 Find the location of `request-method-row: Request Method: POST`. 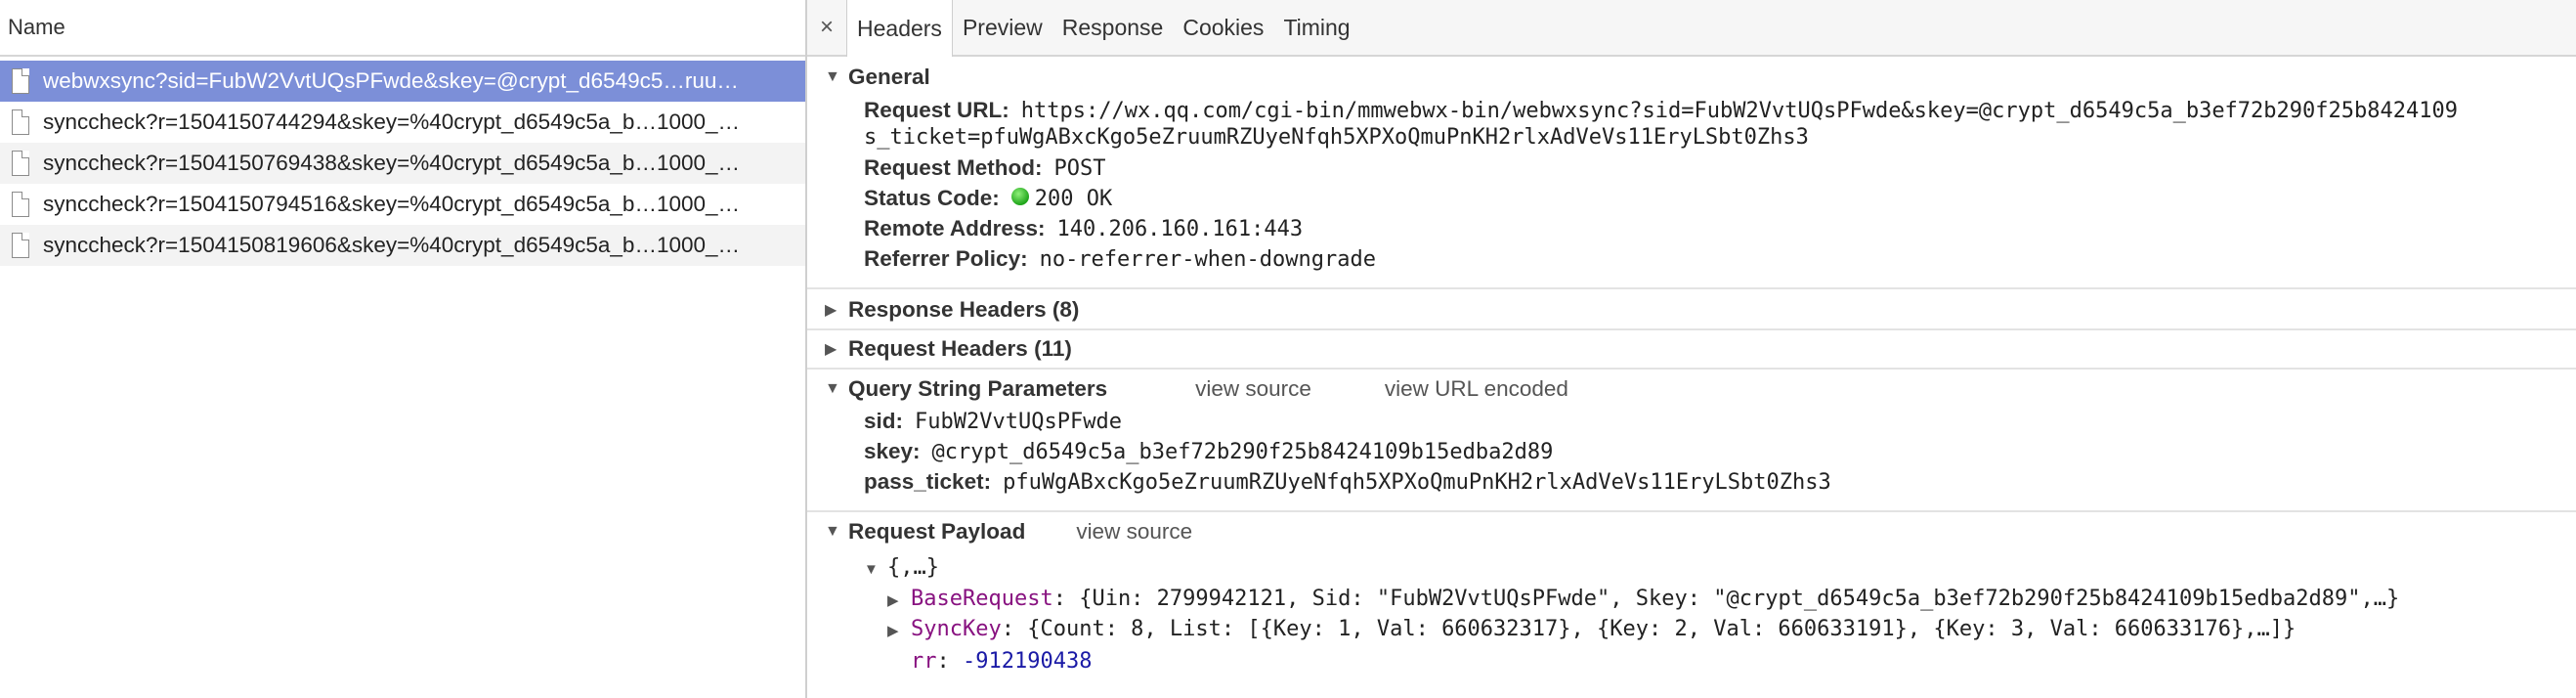

request-method-row: Request Method: POST is located at coordinates (985, 168).